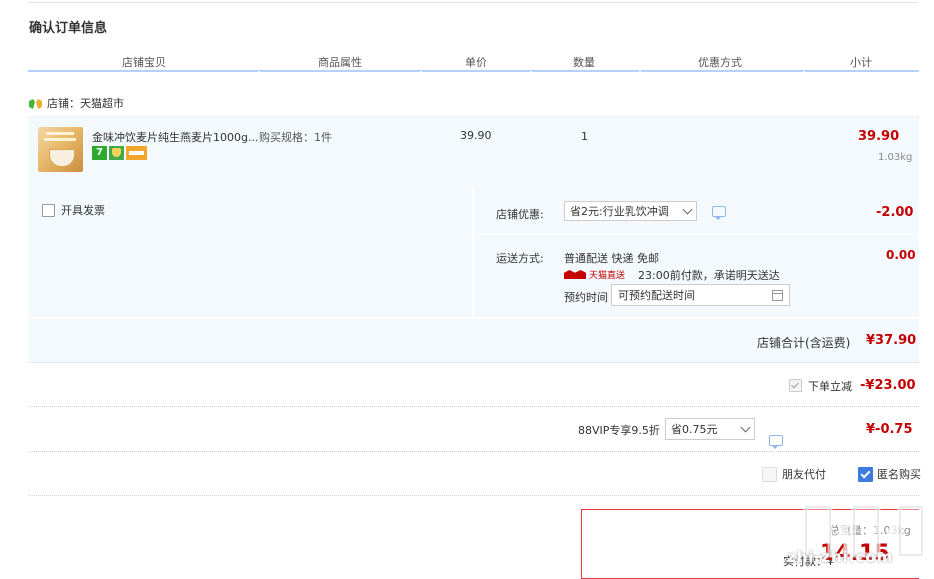  Describe the element at coordinates (895, 157) in the screenshot. I see `item-weight: 1.03kg` at that location.